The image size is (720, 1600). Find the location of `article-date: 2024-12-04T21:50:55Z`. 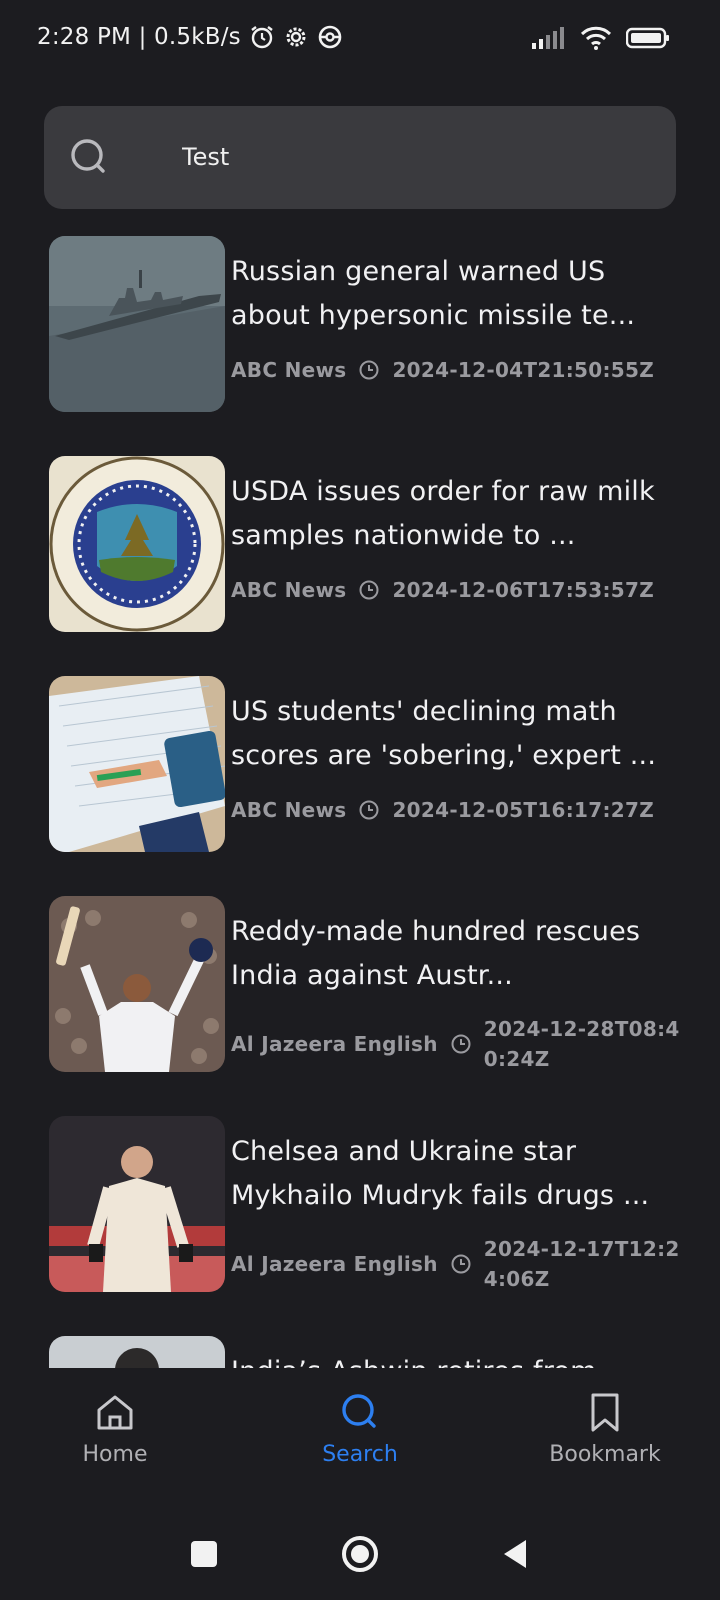

article-date: 2024-12-04T21:50:55Z is located at coordinates (523, 370).